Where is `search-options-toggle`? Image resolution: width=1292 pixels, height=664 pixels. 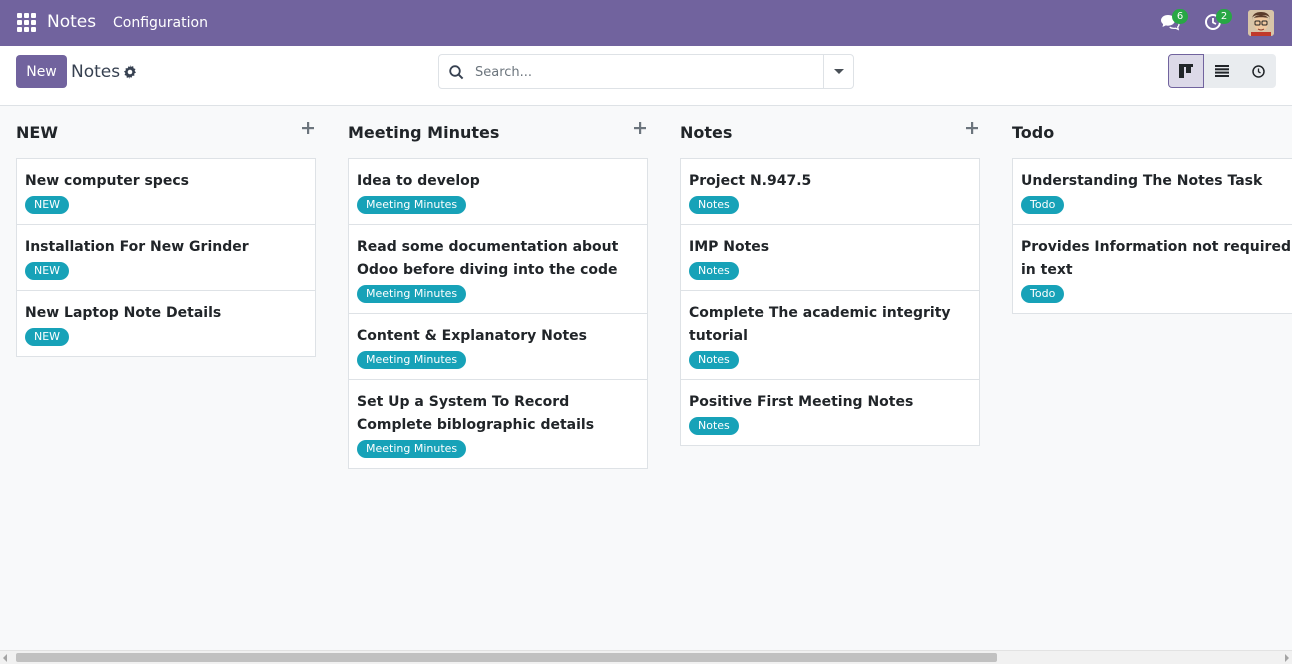
search-options-toggle is located at coordinates (838, 71).